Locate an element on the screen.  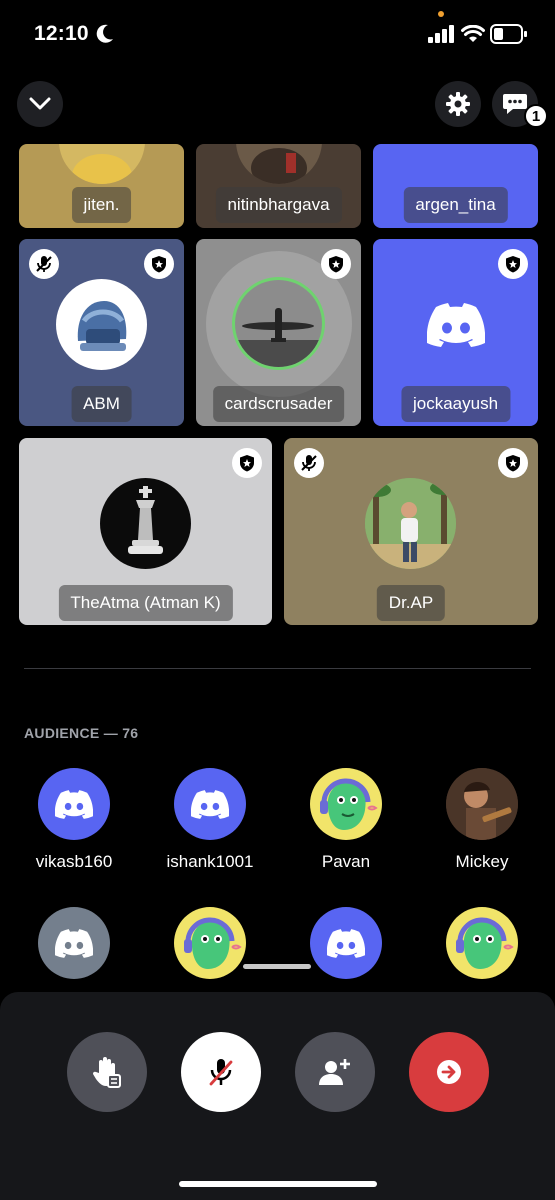
mute-toggle-button is located at coordinates (221, 1072).